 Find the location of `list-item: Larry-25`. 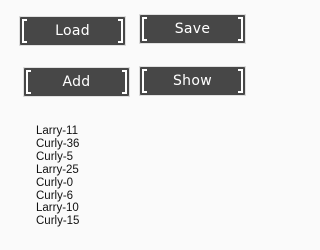

list-item: Larry-25 is located at coordinates (57, 169).